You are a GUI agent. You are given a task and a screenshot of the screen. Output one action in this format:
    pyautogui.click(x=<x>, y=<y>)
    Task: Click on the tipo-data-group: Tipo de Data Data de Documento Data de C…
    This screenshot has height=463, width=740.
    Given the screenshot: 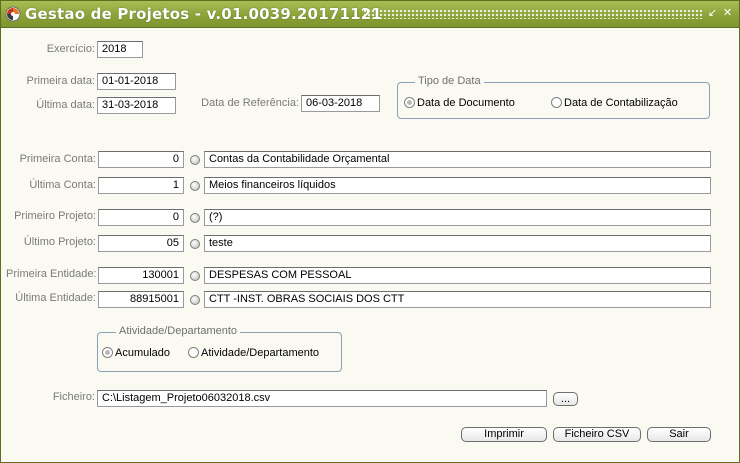 What is the action you would take?
    pyautogui.click(x=553, y=97)
    